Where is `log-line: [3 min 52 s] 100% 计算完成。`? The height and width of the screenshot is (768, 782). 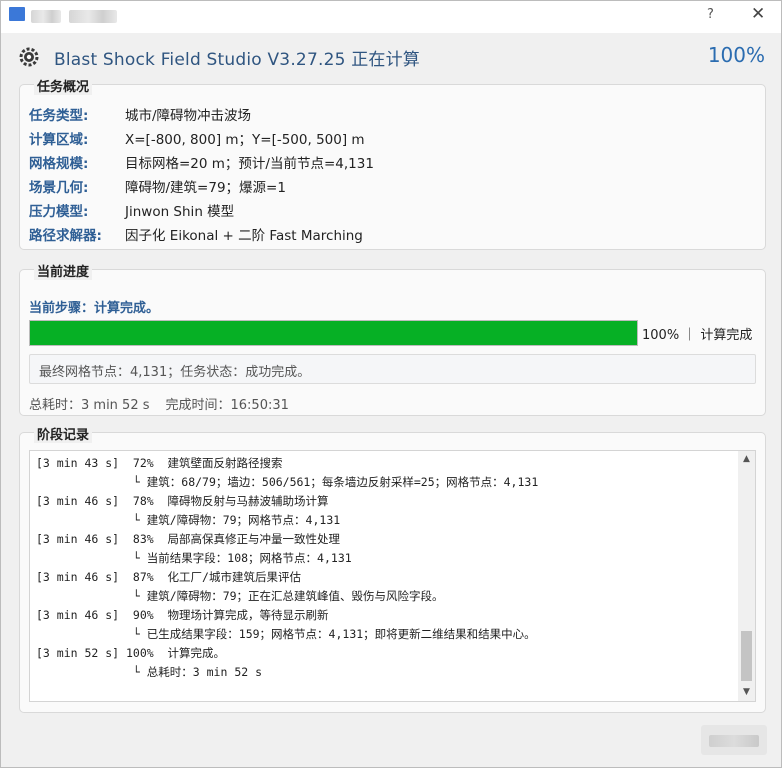
log-line: [3 min 52 s] 100% 计算完成。 is located at coordinates (131, 653).